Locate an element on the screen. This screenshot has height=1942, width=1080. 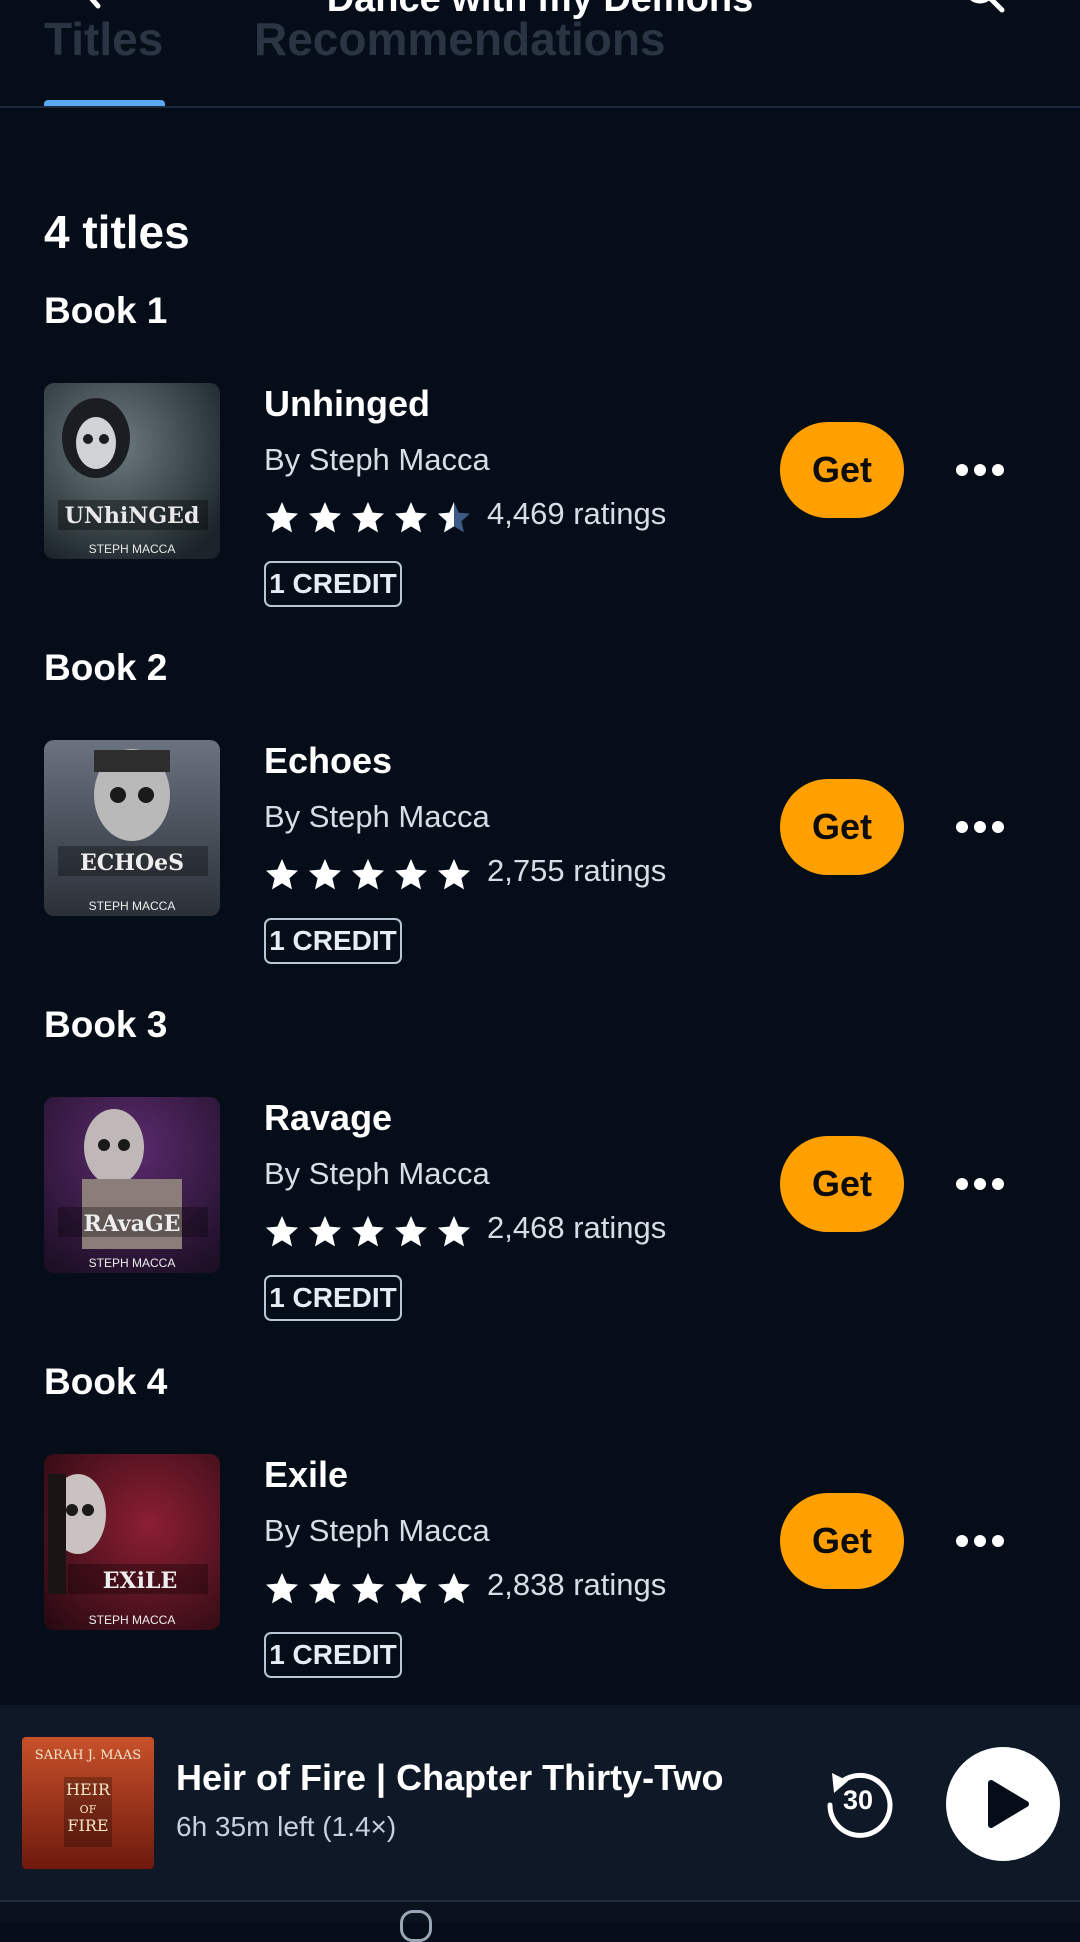
search-icon is located at coordinates (984, 7).